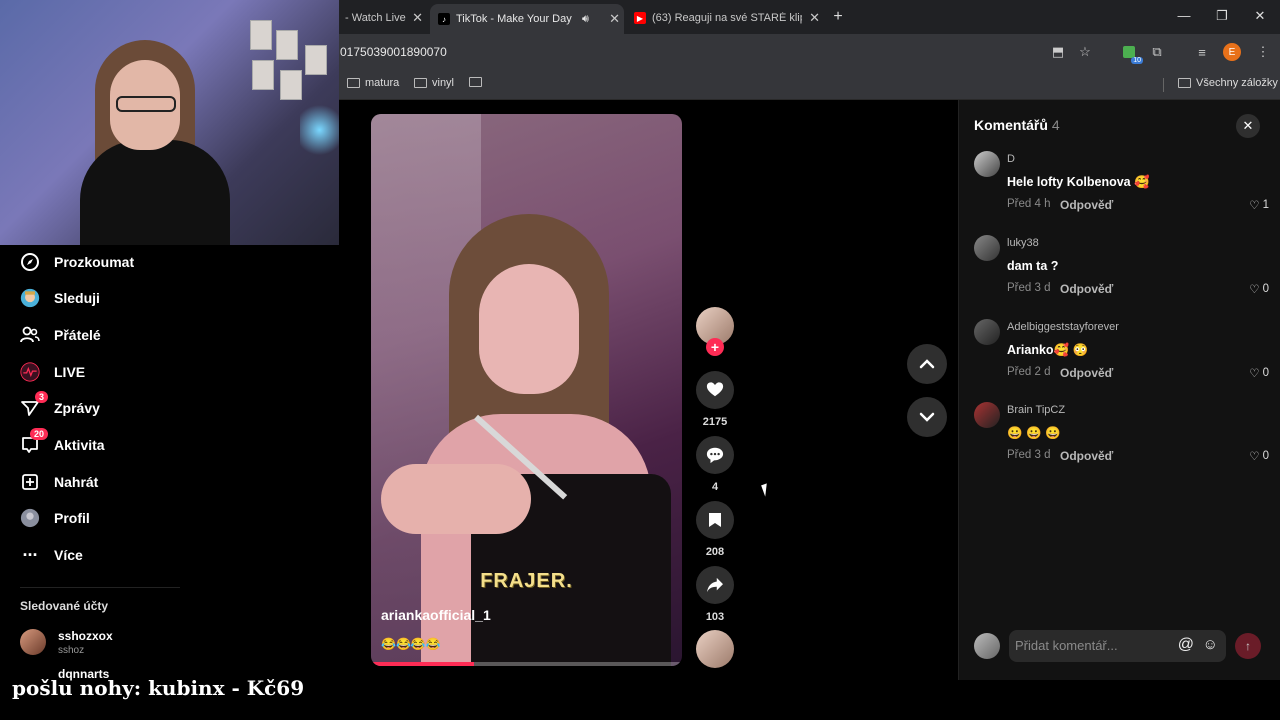  Describe the element at coordinates (1184, 15) in the screenshot. I see `minimize-icon: —` at that location.